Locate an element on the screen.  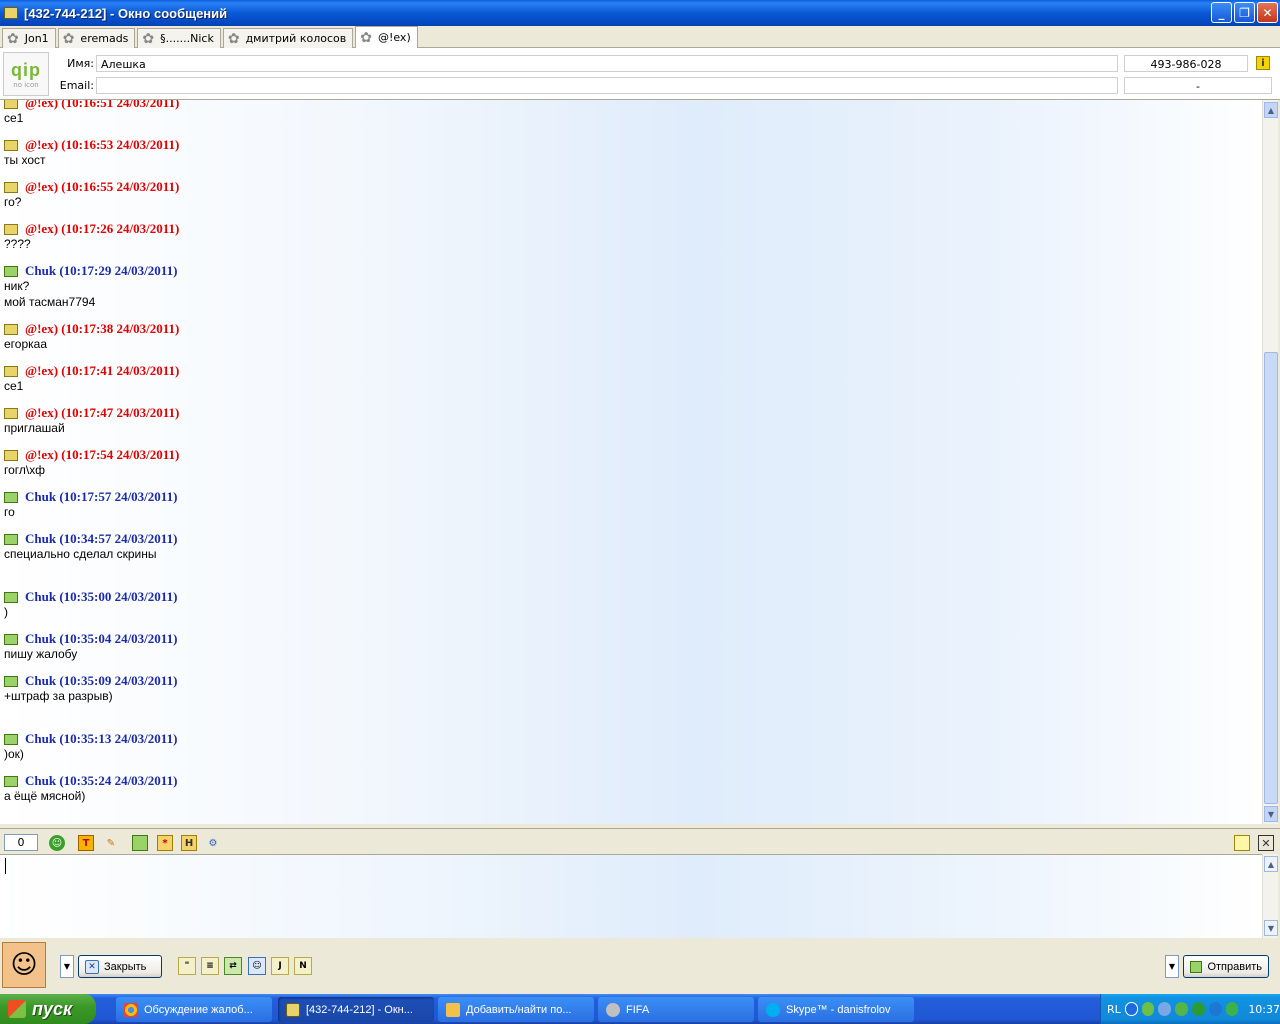
translit-icon: ⇄ is located at coordinates (233, 966).